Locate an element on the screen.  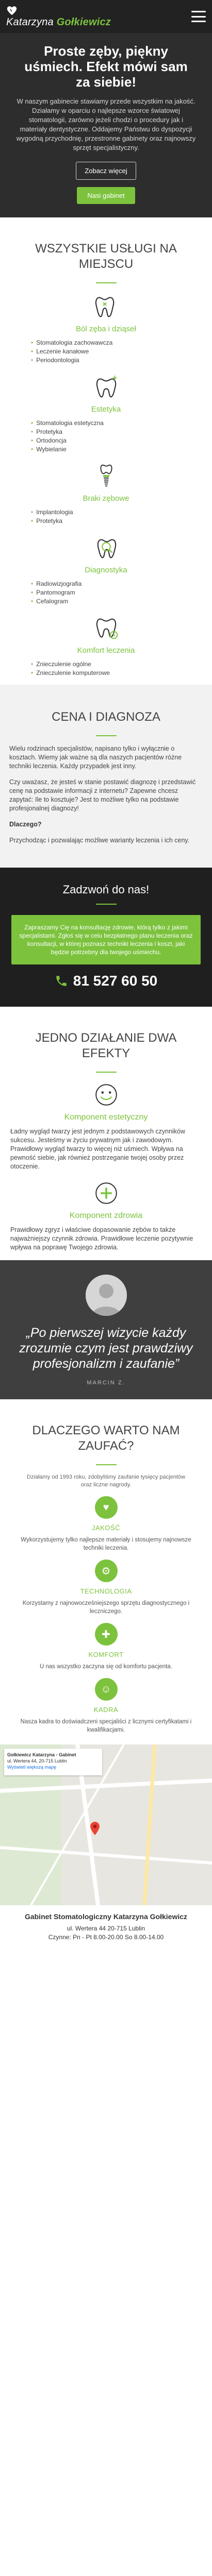
health-cross-icon is located at coordinates (106, 1193).